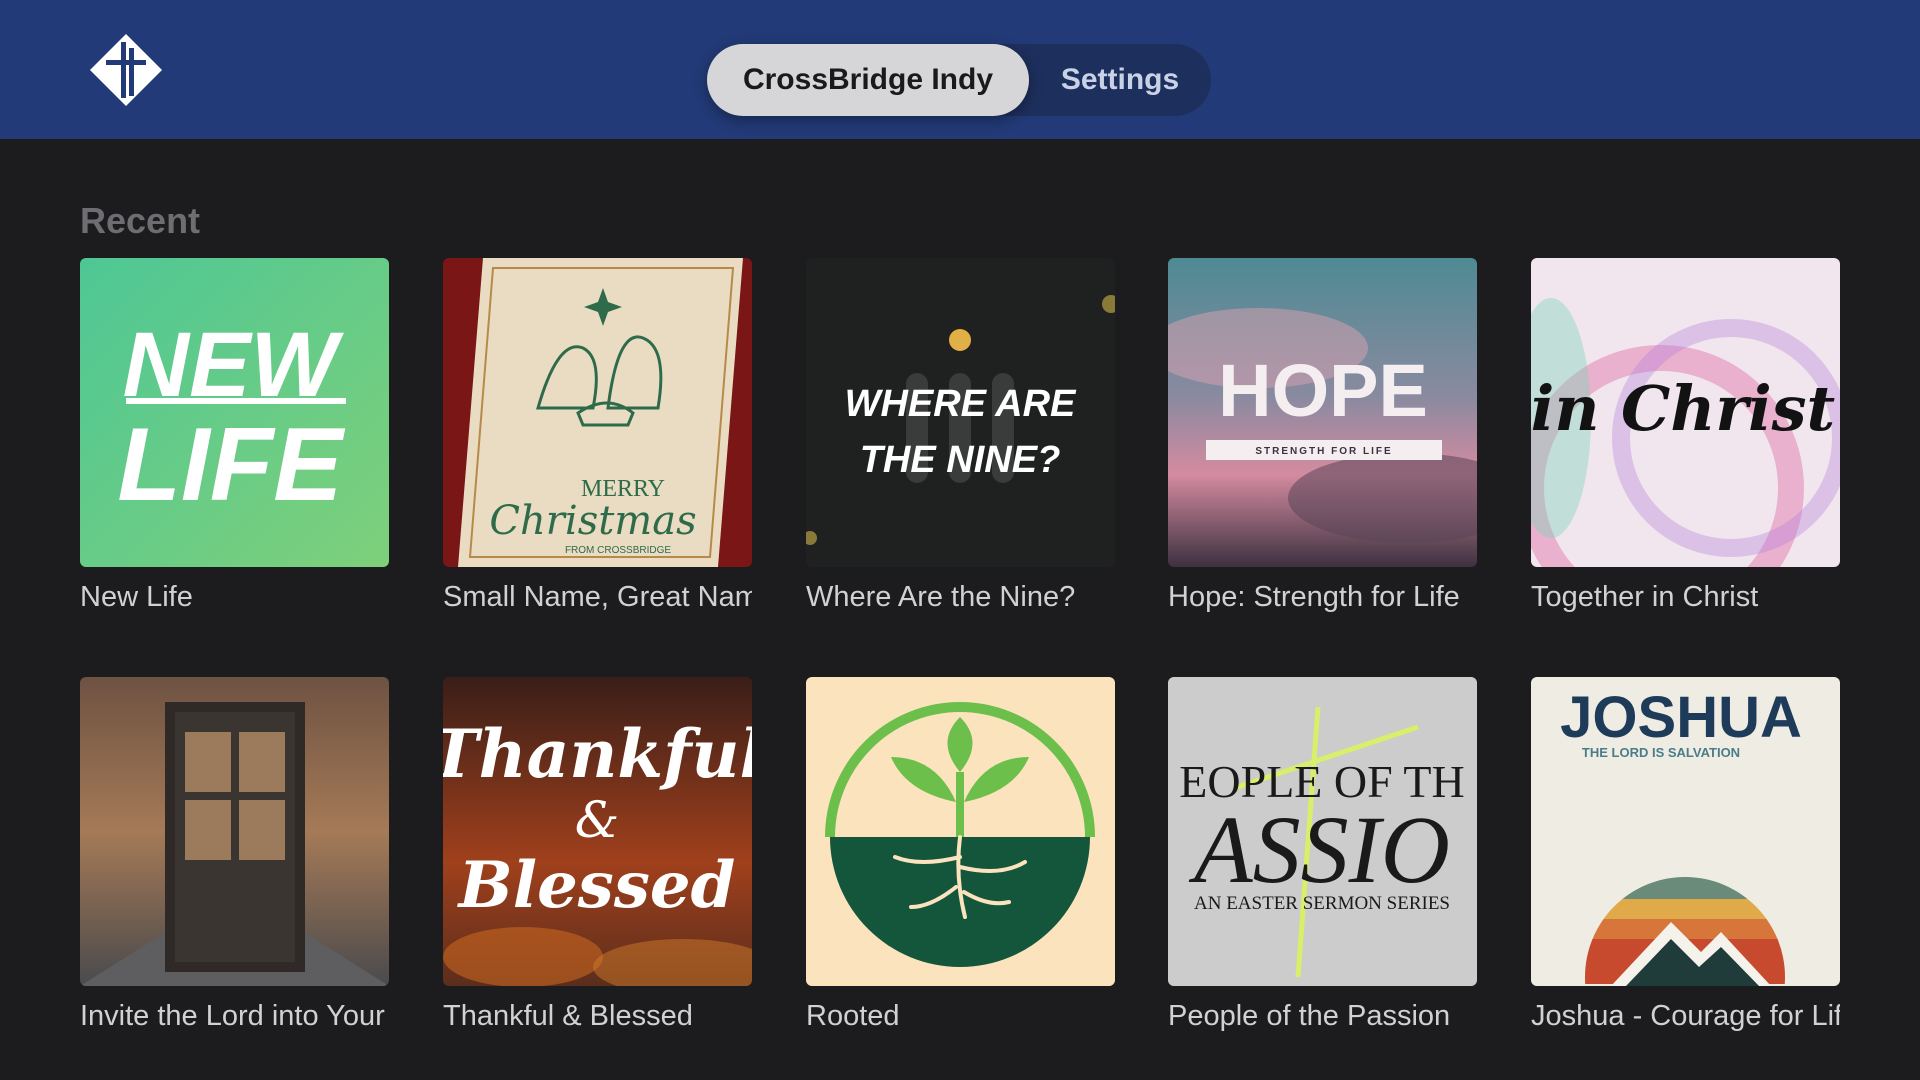 The image size is (1920, 1080). I want to click on series-title: Hope: Strength for Life, so click(1314, 597).